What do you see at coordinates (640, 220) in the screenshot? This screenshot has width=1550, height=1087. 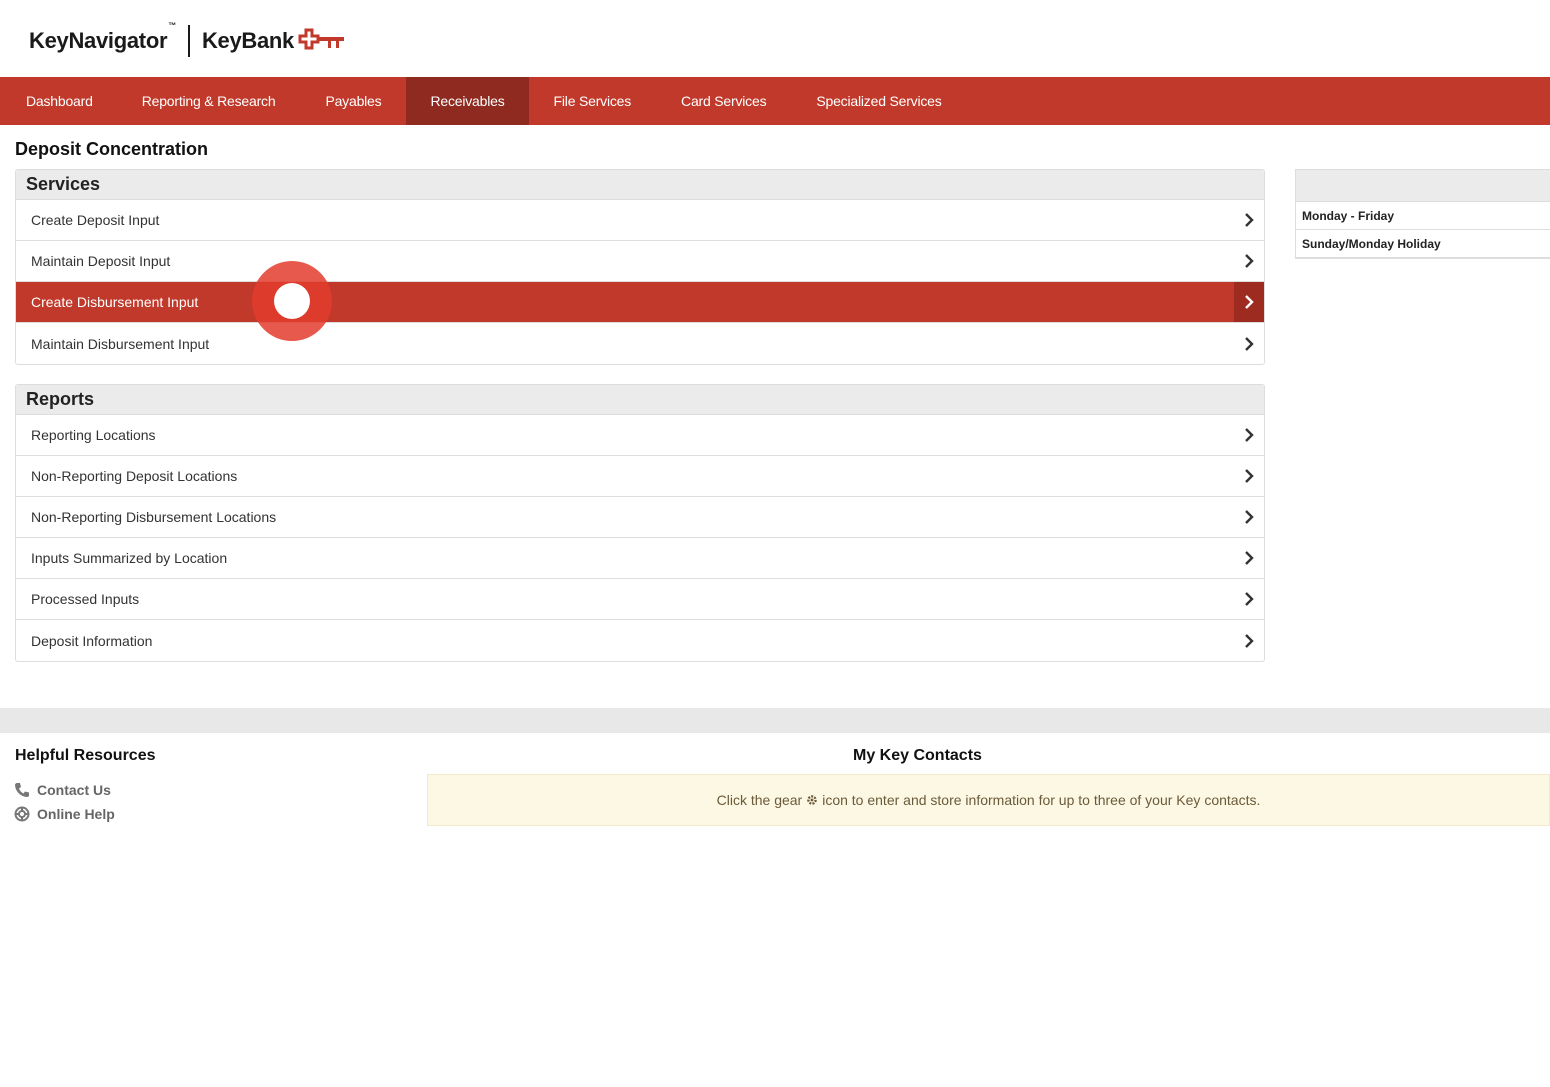 I see `service-create-deposit-input: Create Deposit Input` at bounding box center [640, 220].